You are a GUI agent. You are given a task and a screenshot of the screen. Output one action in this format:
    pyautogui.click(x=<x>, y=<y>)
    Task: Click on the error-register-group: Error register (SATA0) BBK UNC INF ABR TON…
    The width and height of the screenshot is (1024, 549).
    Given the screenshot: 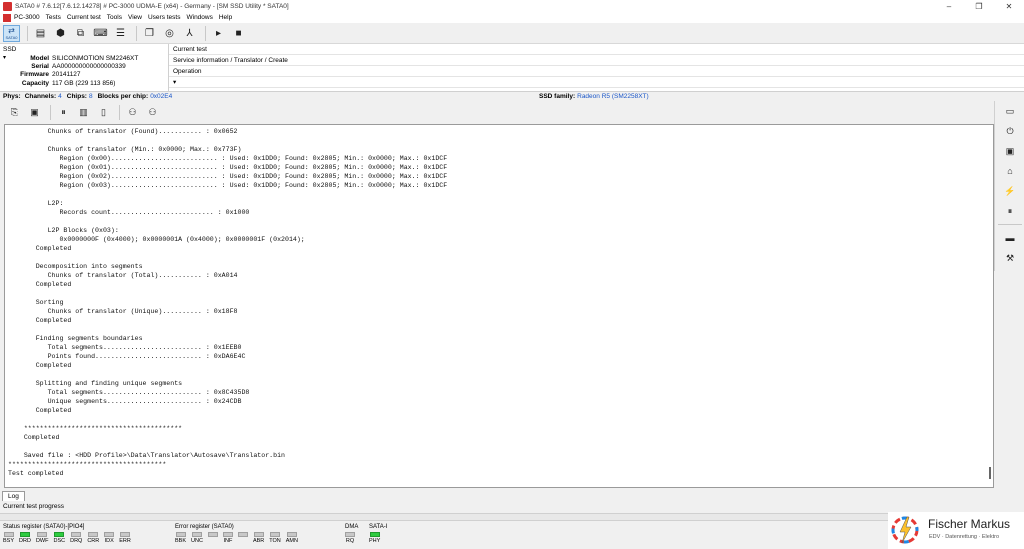 What is the action you would take?
    pyautogui.click(x=239, y=534)
    